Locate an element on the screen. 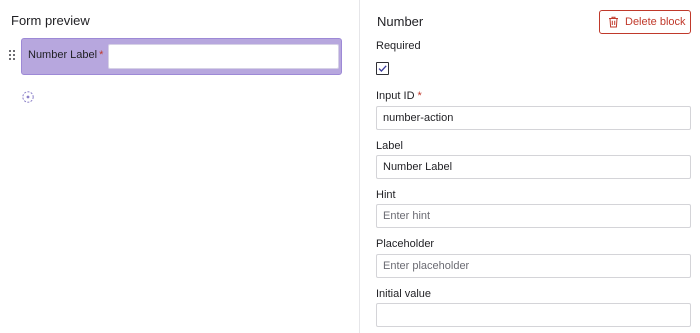 This screenshot has height=333, width=700. number-field-block: Number Label * is located at coordinates (181, 56).